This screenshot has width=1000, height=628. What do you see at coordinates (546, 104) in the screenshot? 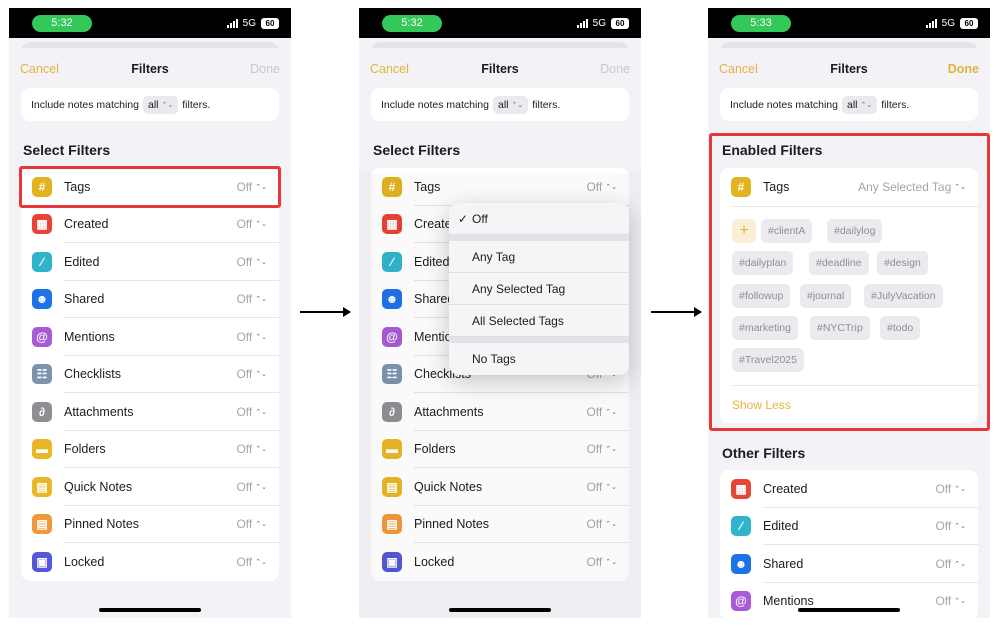
I see `match-suffix: filters.` at bounding box center [546, 104].